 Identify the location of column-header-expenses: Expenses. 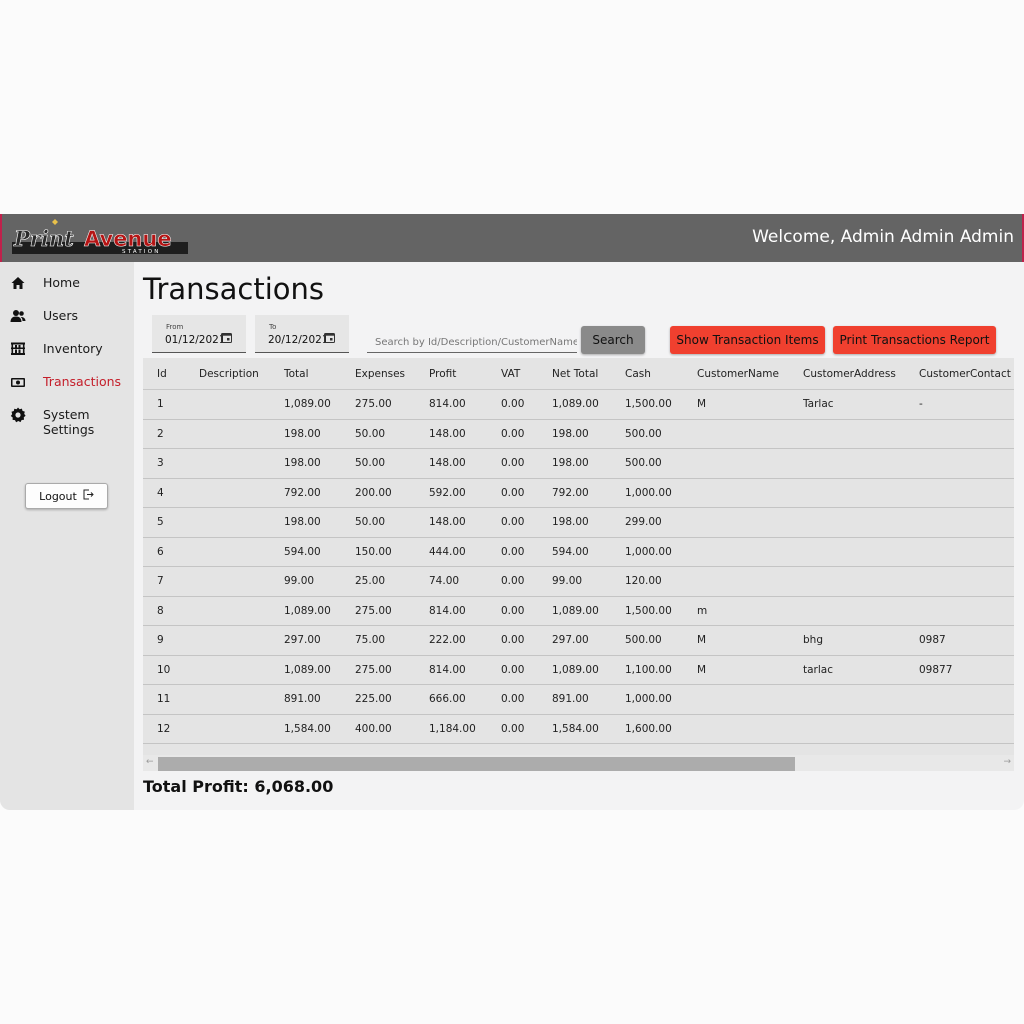
(392, 374).